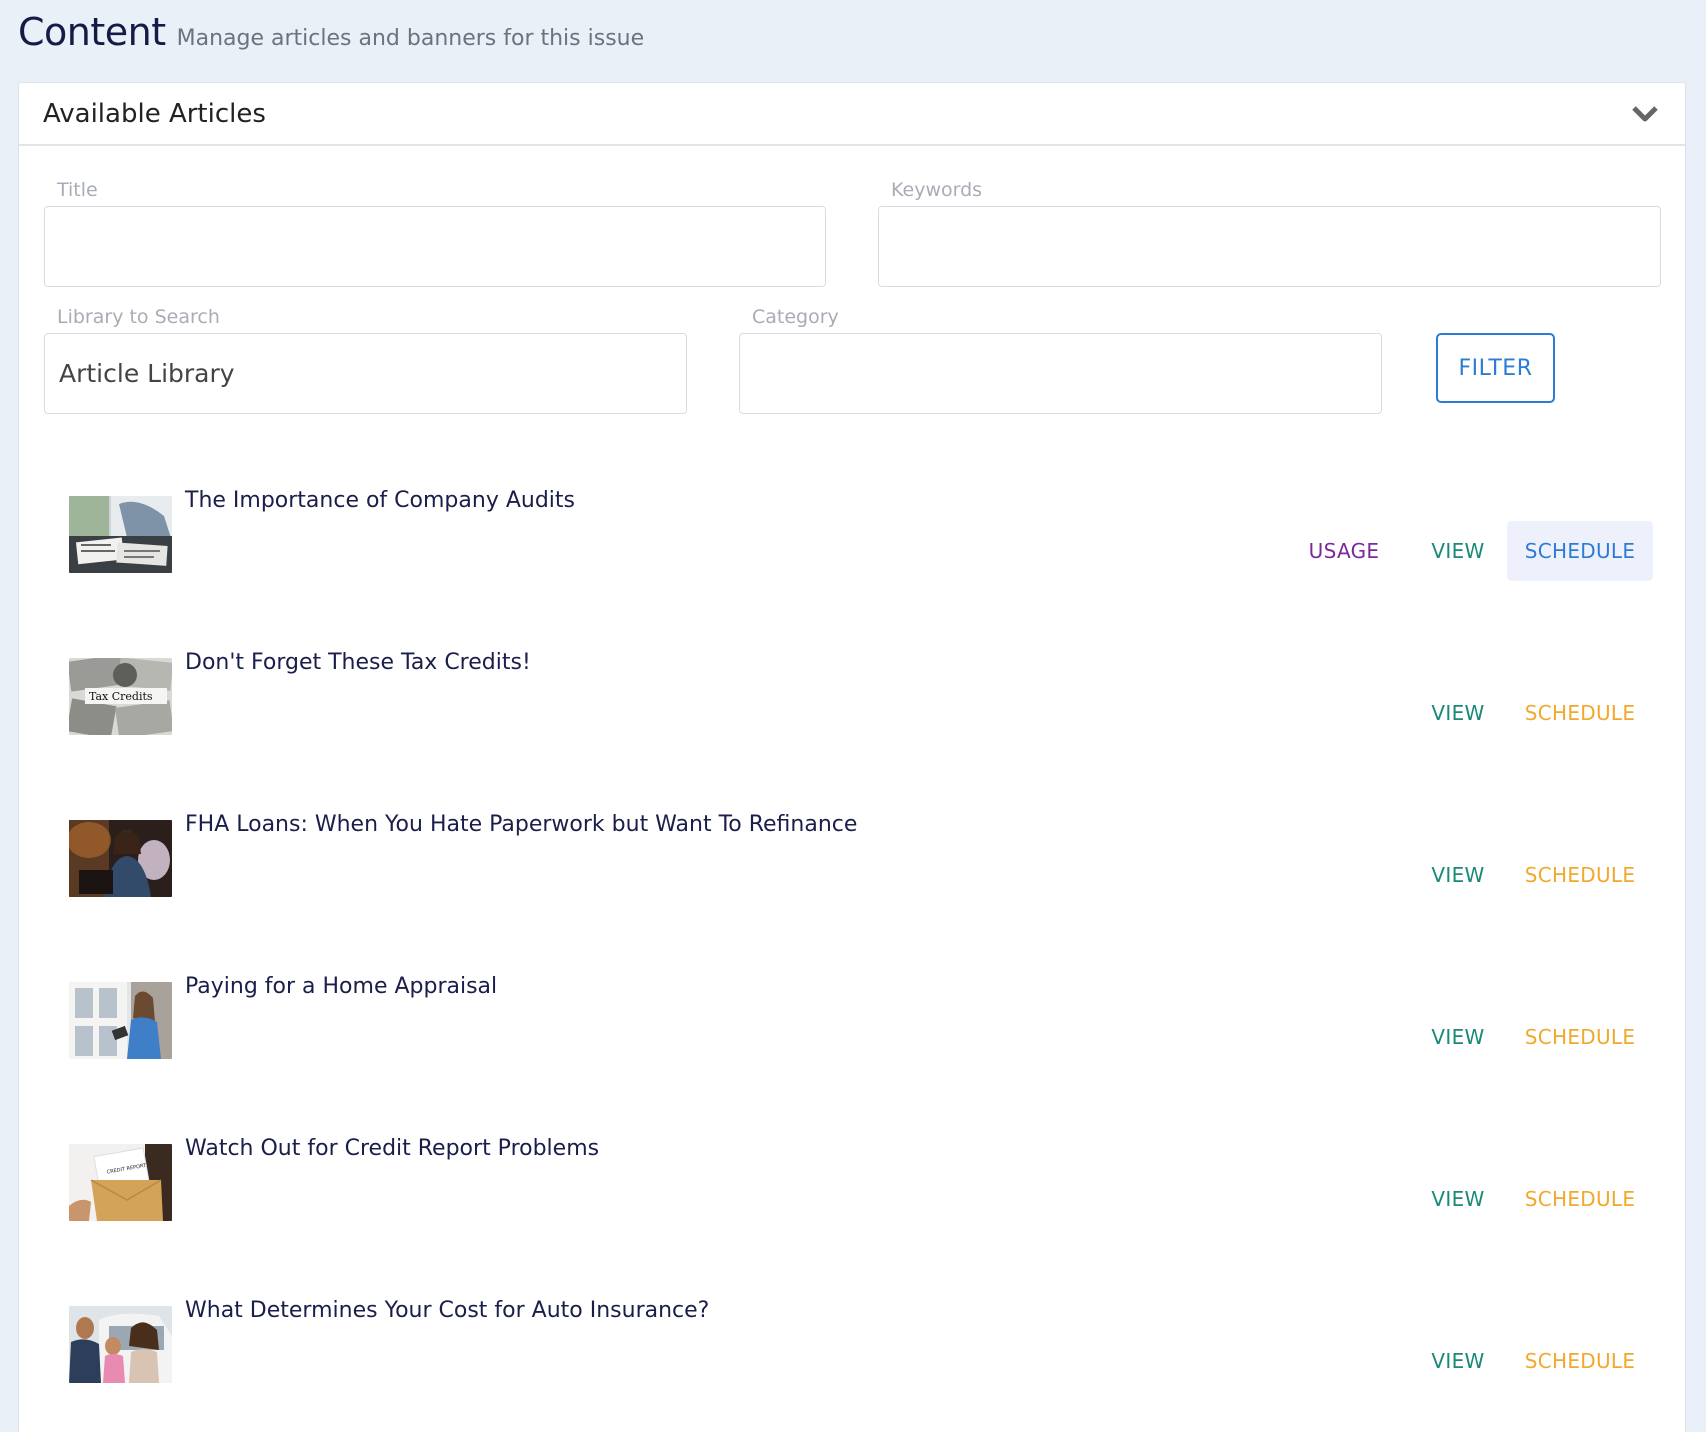 The image size is (1706, 1432). What do you see at coordinates (1344, 551) in the screenshot?
I see `usage-button: USAGE` at bounding box center [1344, 551].